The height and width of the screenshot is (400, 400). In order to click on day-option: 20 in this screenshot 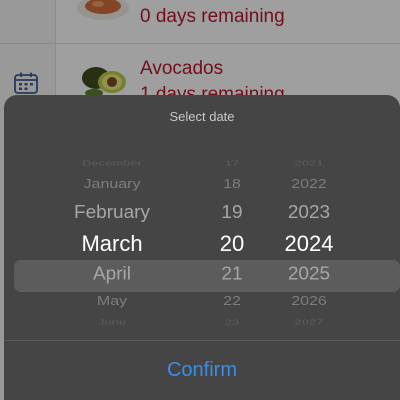, I will do `click(232, 244)`.